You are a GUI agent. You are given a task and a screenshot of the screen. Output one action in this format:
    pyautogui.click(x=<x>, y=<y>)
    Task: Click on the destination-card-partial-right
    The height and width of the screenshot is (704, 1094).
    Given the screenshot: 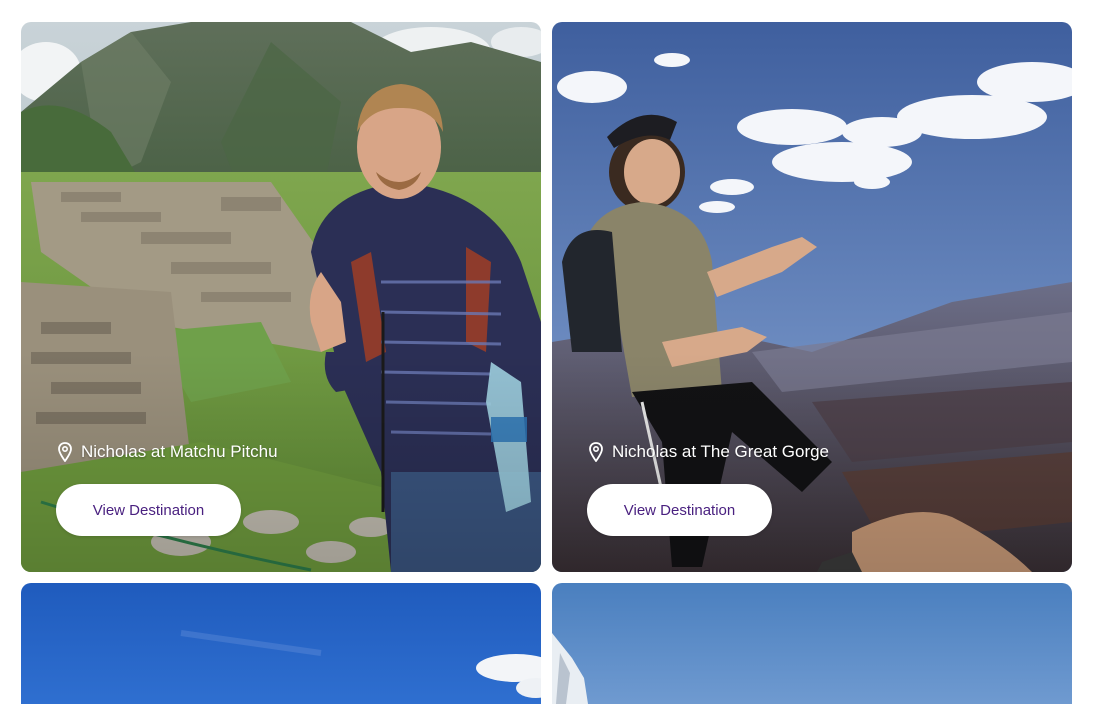 What is the action you would take?
    pyautogui.click(x=812, y=643)
    